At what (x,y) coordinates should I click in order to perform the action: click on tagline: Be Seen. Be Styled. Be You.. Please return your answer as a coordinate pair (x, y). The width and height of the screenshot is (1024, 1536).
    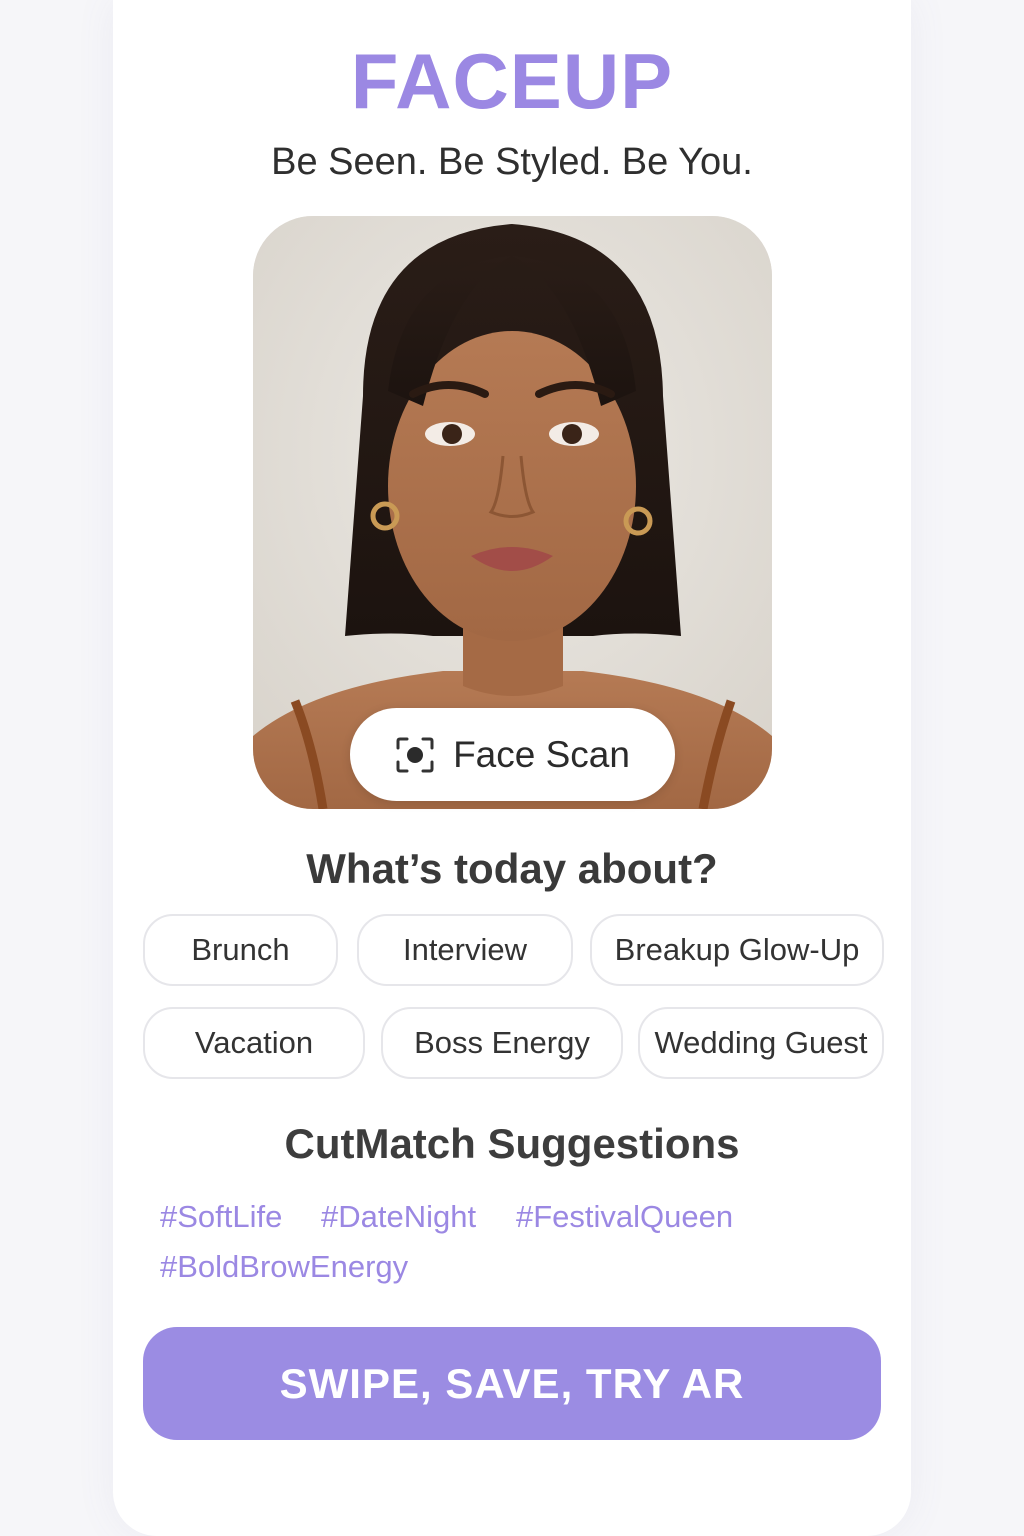
    Looking at the image, I should click on (512, 162).